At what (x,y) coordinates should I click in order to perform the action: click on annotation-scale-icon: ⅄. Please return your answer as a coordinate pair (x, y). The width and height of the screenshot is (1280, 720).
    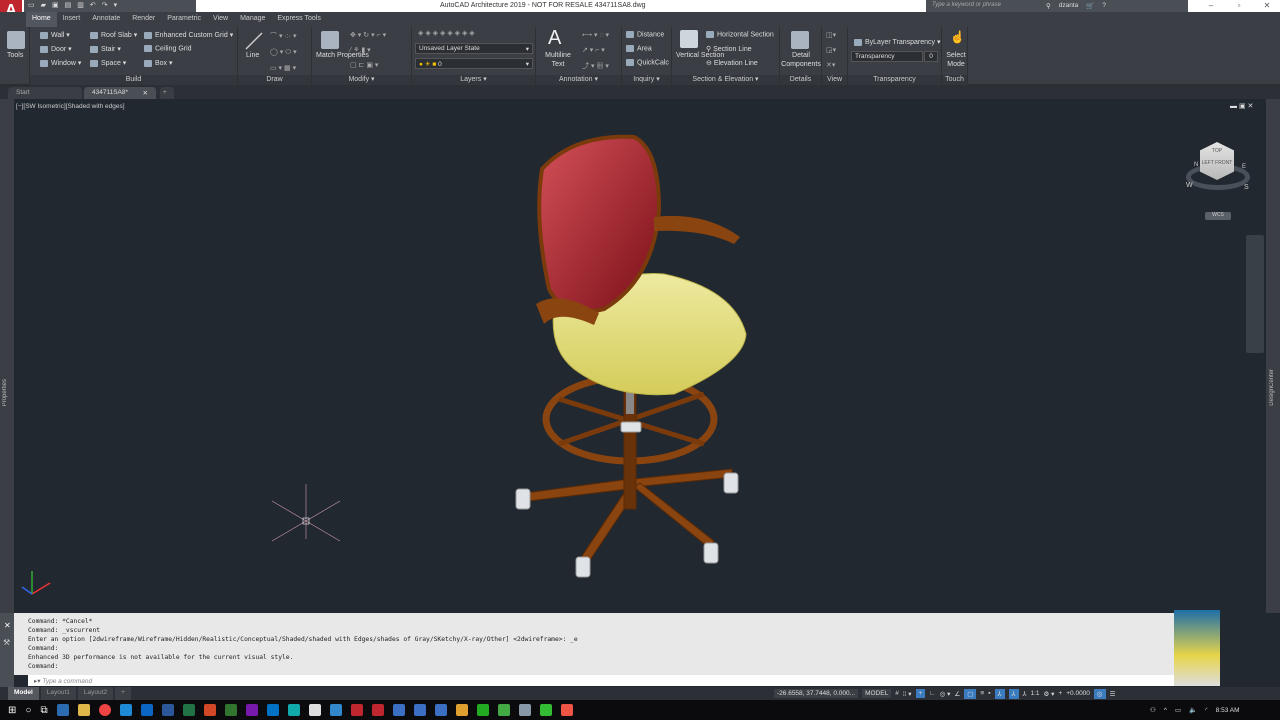
    Looking at the image, I should click on (1025, 694).